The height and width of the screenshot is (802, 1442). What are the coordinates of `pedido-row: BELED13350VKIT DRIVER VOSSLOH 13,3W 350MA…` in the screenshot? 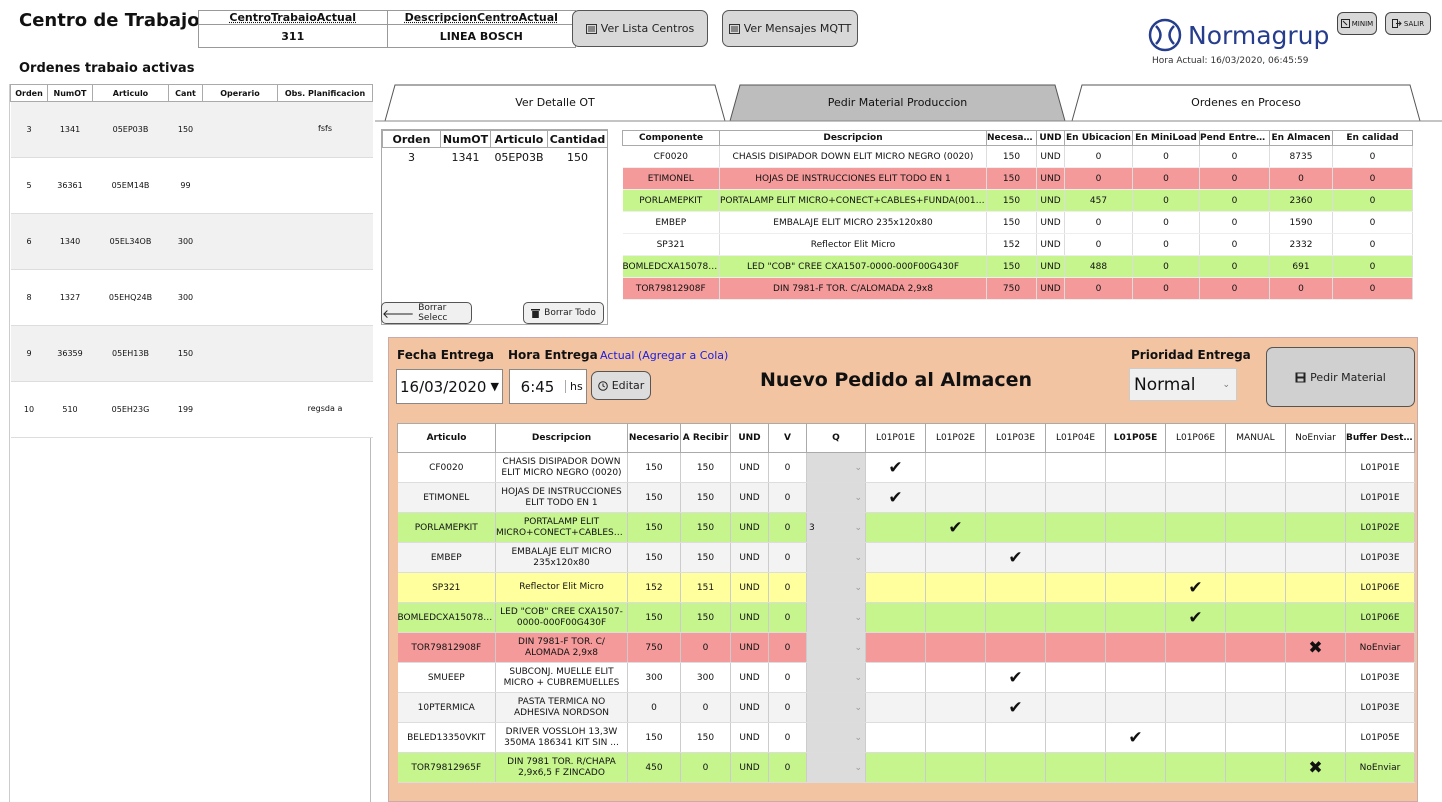 It's located at (906, 737).